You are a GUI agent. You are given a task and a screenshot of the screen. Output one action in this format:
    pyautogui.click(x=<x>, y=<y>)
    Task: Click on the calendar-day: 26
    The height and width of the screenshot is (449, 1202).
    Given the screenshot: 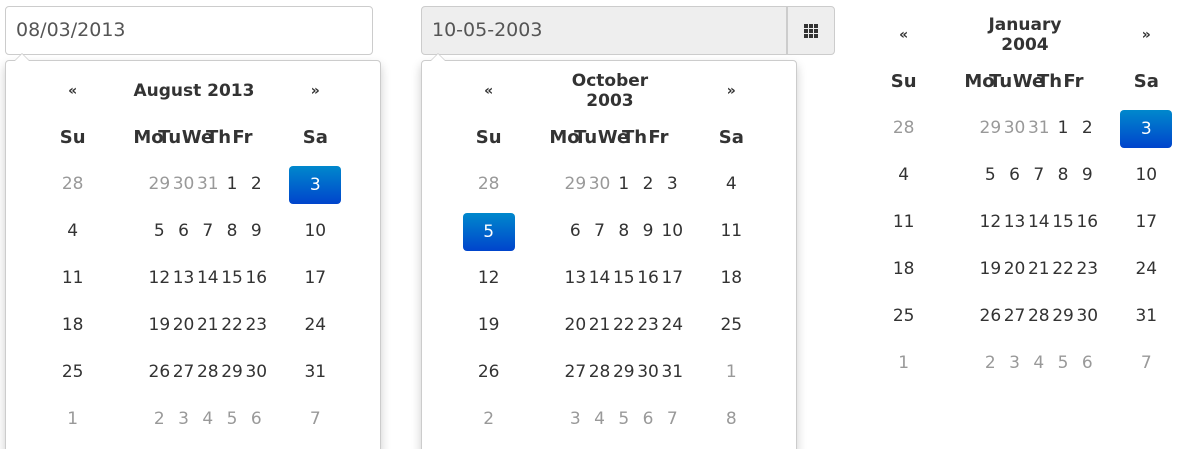 What is the action you would take?
    pyautogui.click(x=983, y=316)
    